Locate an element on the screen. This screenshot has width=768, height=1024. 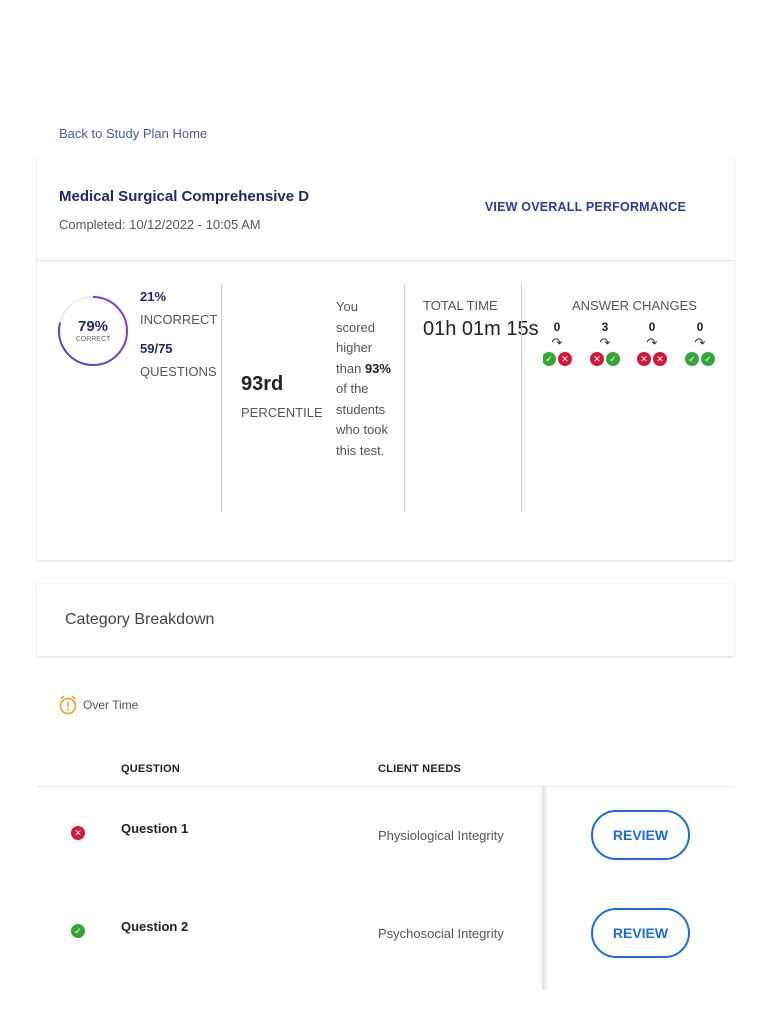
question-column-header: QUESTION is located at coordinates (151, 769).